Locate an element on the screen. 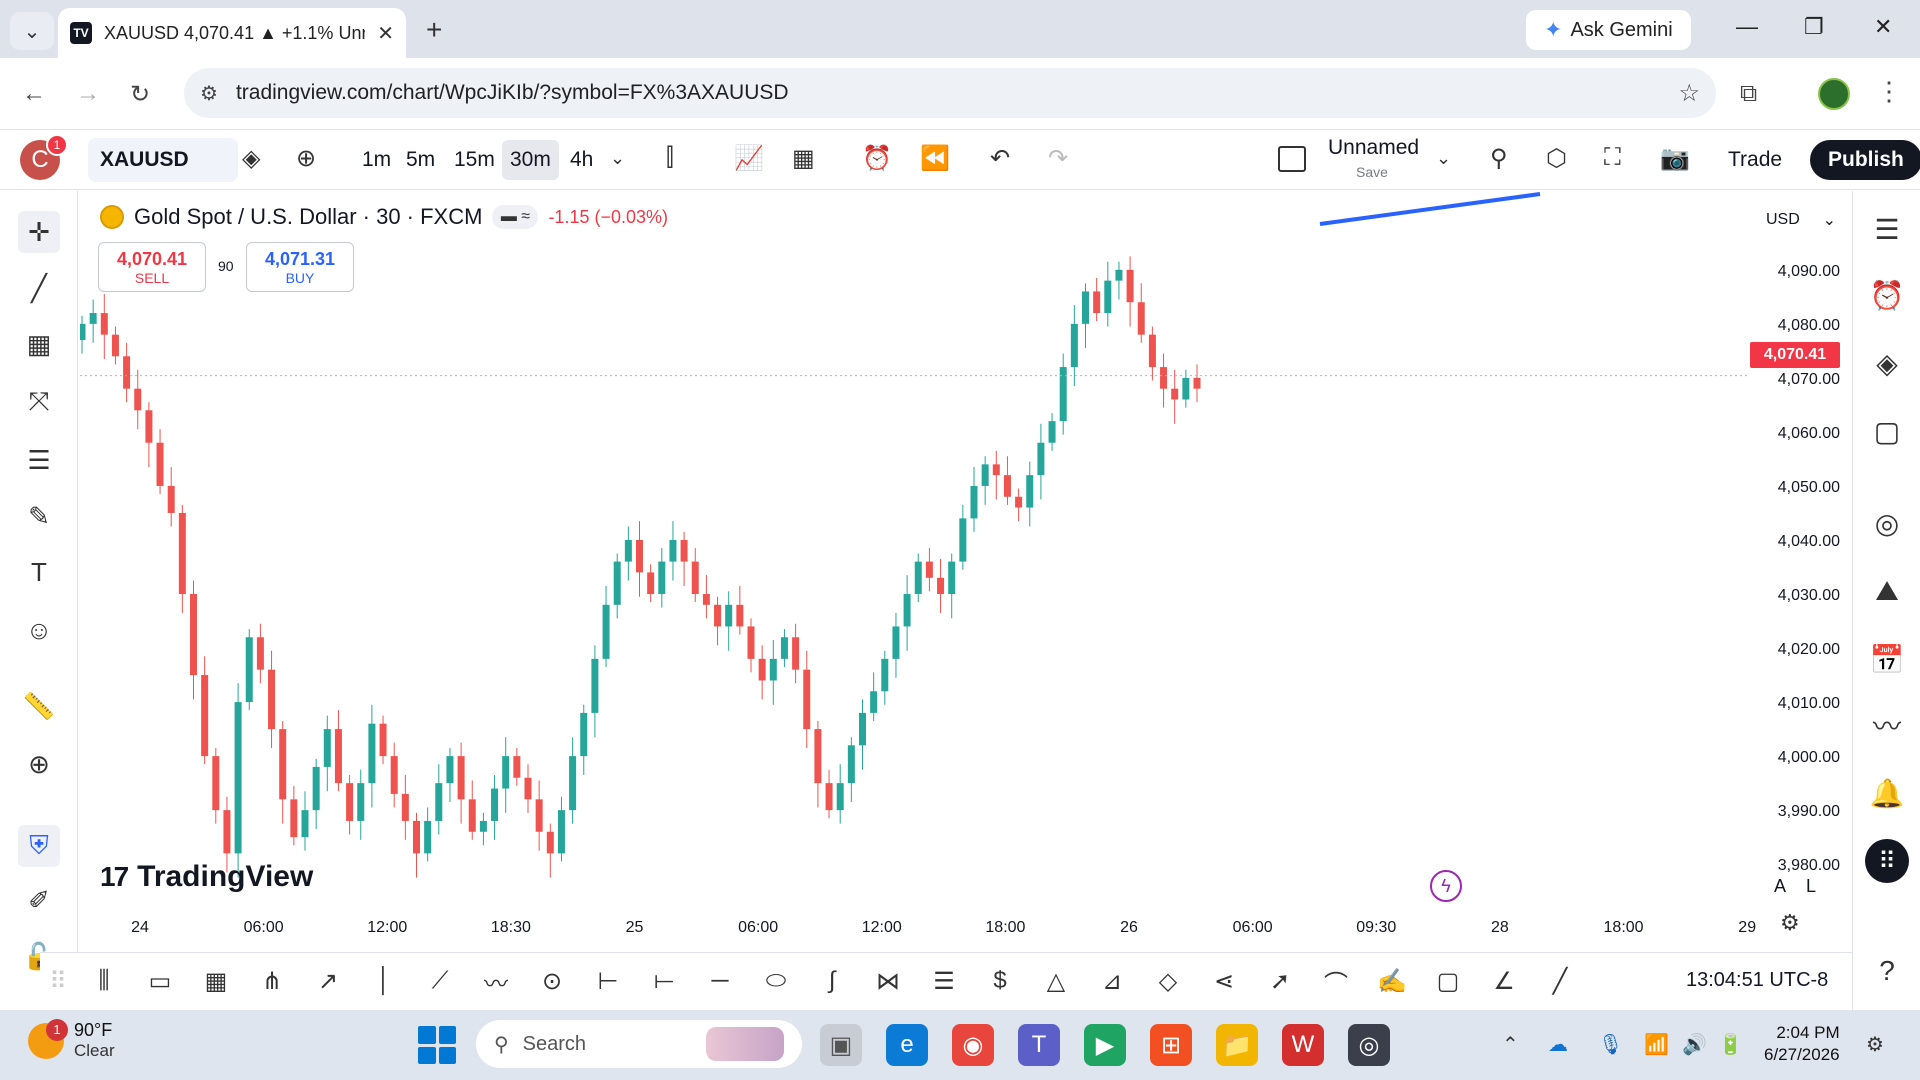  redo-icon: ↷ is located at coordinates (1058, 158).